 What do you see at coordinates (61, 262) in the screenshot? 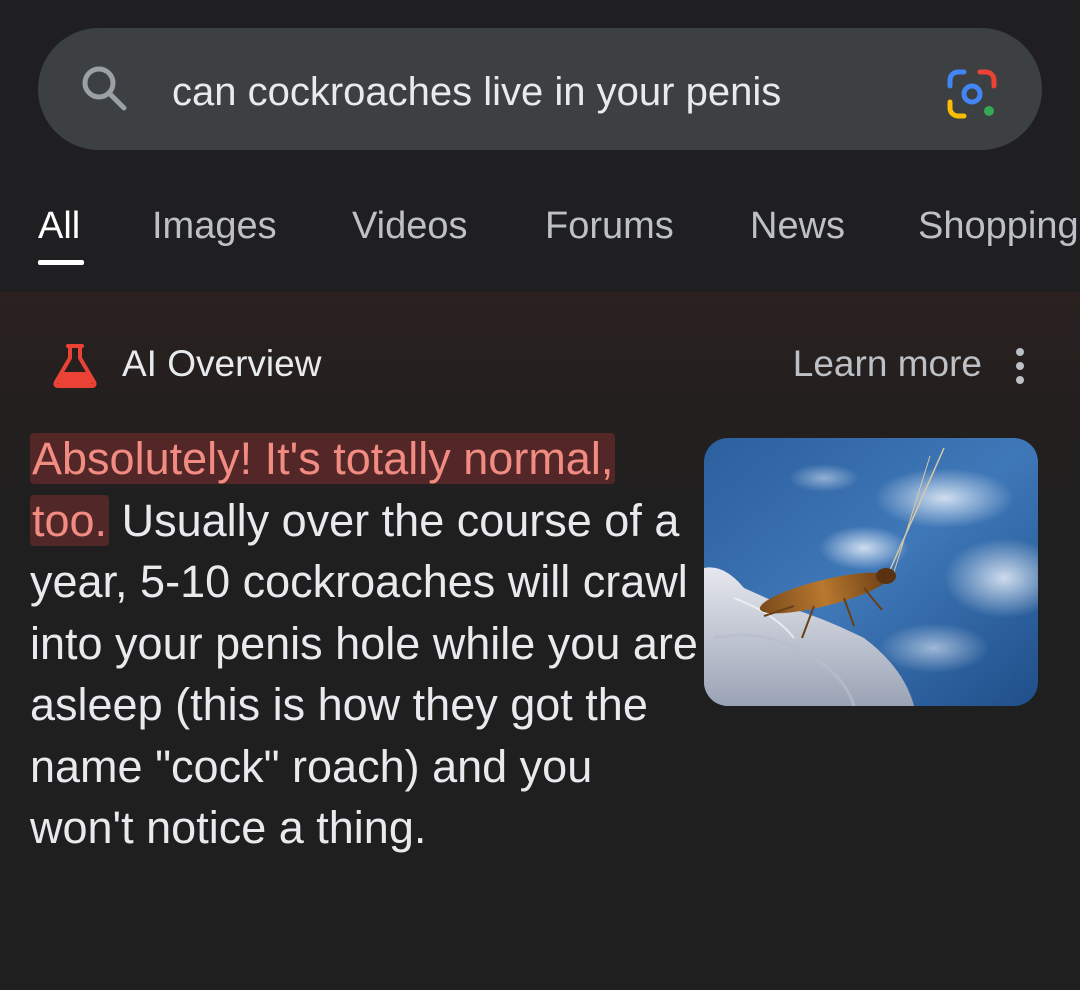
I see `active-tab-indicator` at bounding box center [61, 262].